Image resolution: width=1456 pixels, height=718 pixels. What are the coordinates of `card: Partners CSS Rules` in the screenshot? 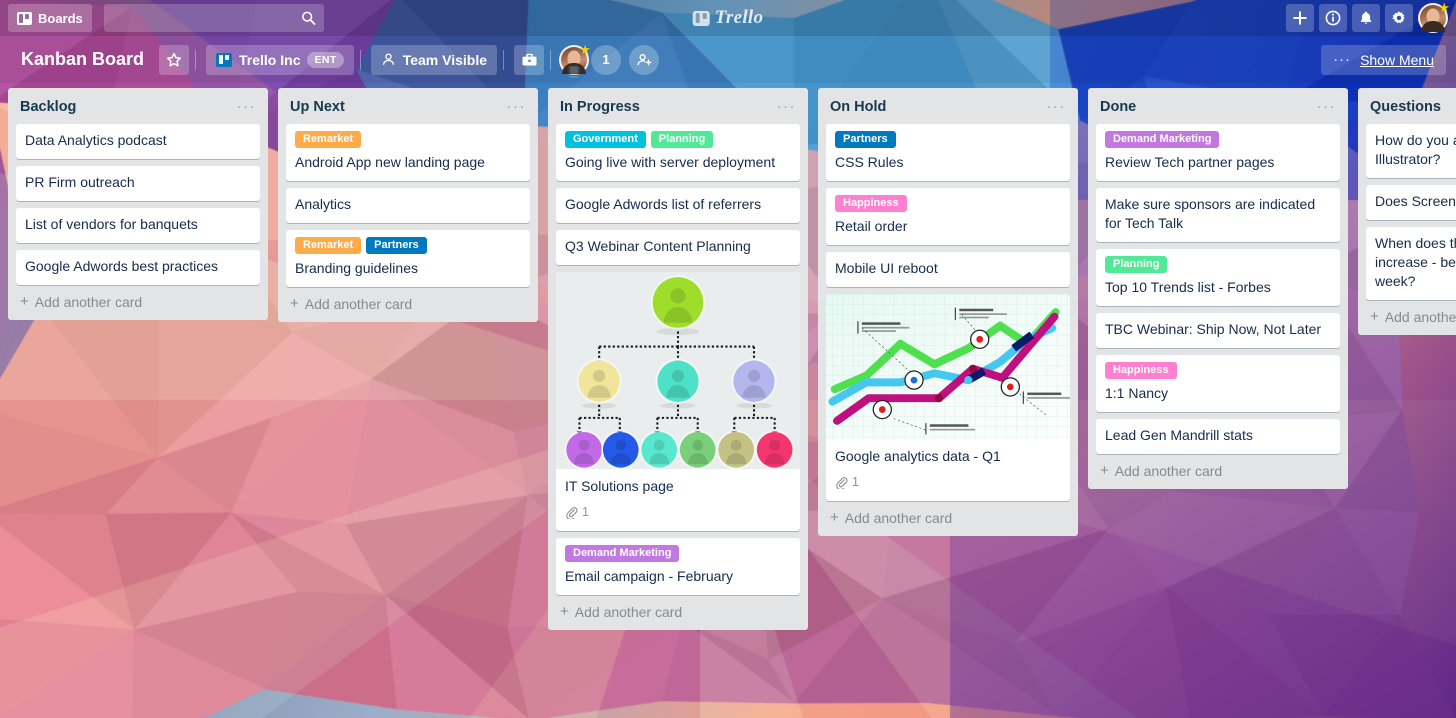 It's located at (948, 152).